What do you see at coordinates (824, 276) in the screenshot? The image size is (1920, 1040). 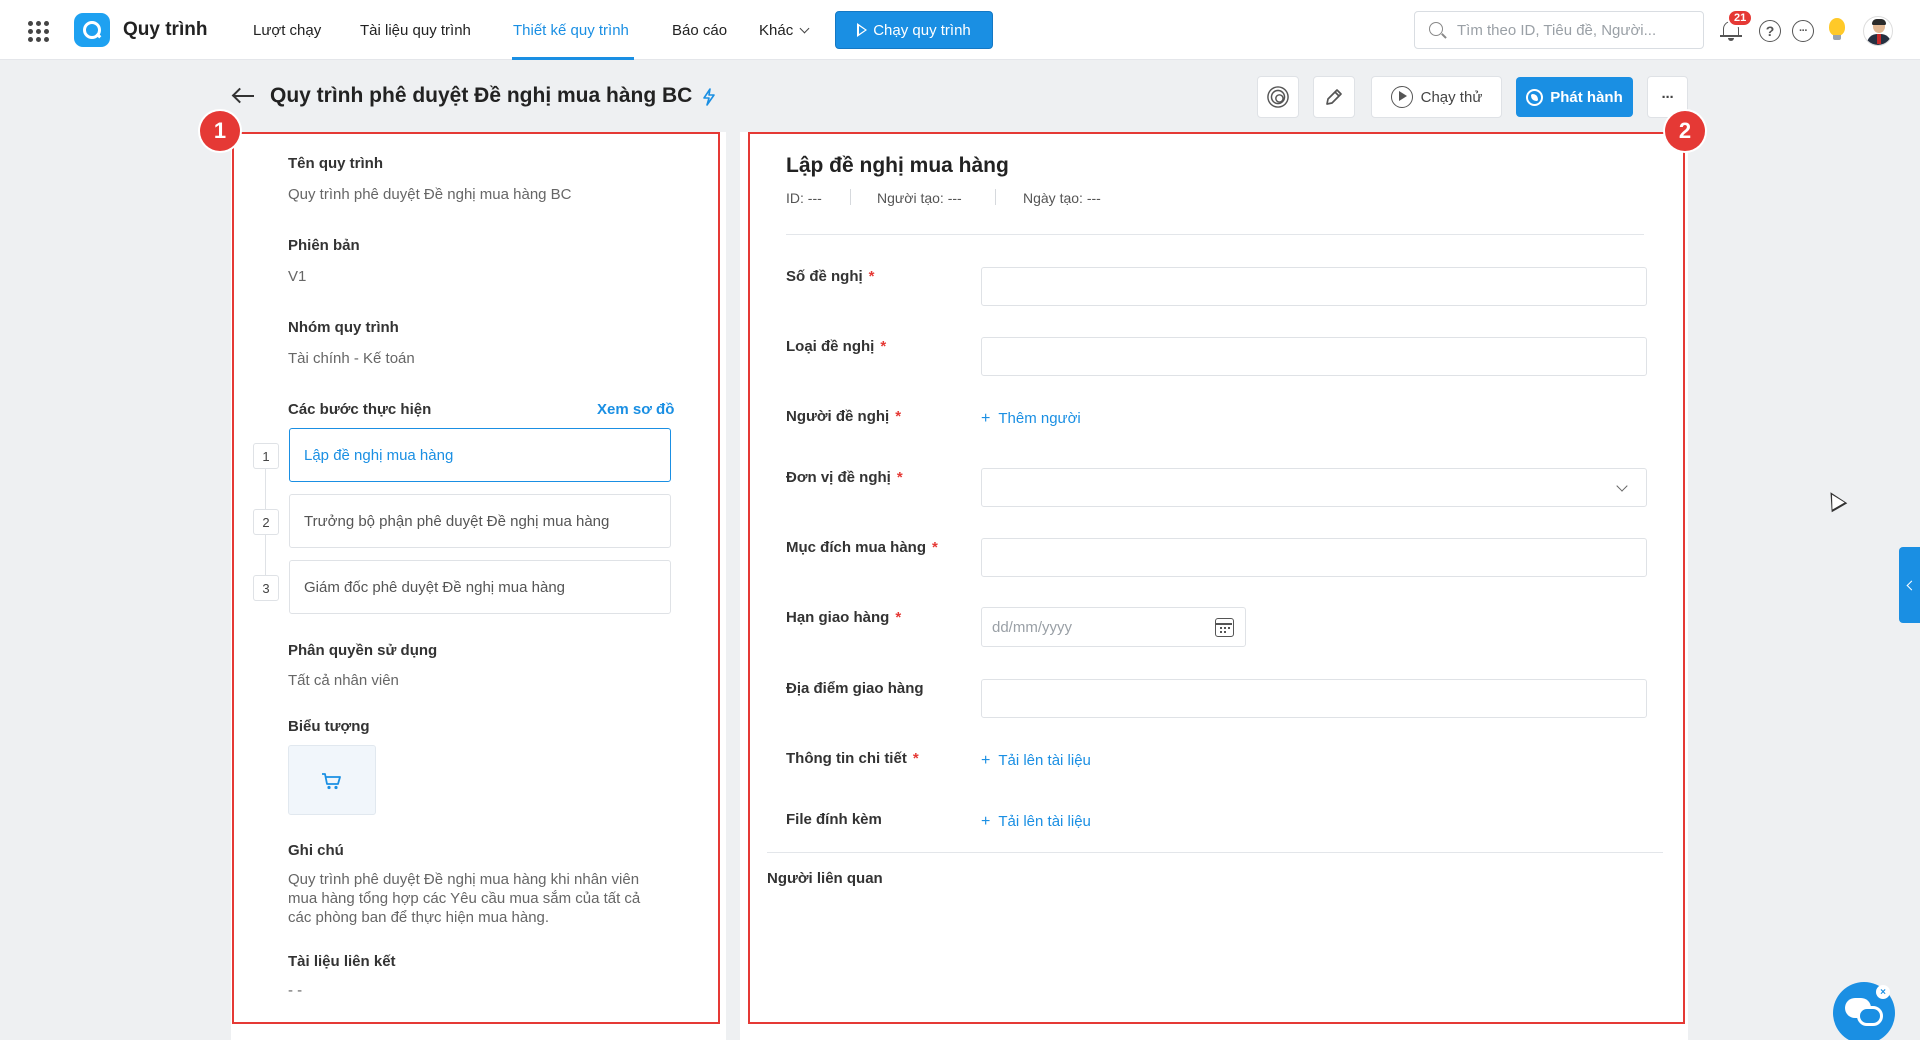 I see `field-label-text: Số đề nghị` at bounding box center [824, 276].